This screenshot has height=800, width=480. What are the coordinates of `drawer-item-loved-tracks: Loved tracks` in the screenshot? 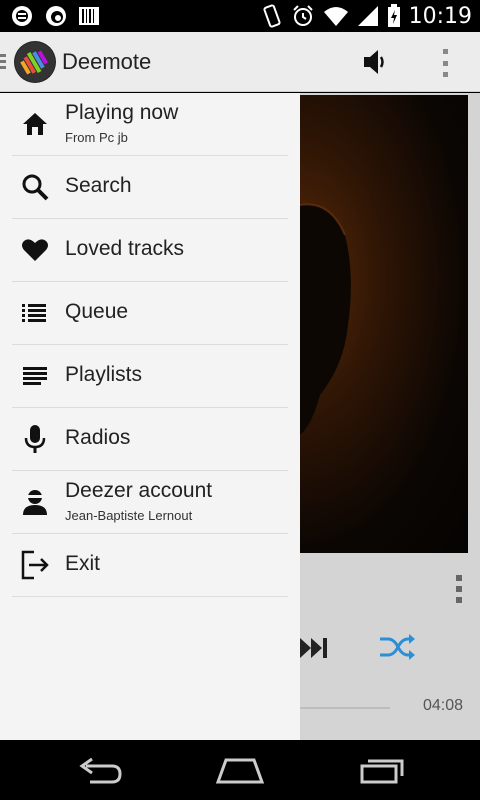 It's located at (150, 250).